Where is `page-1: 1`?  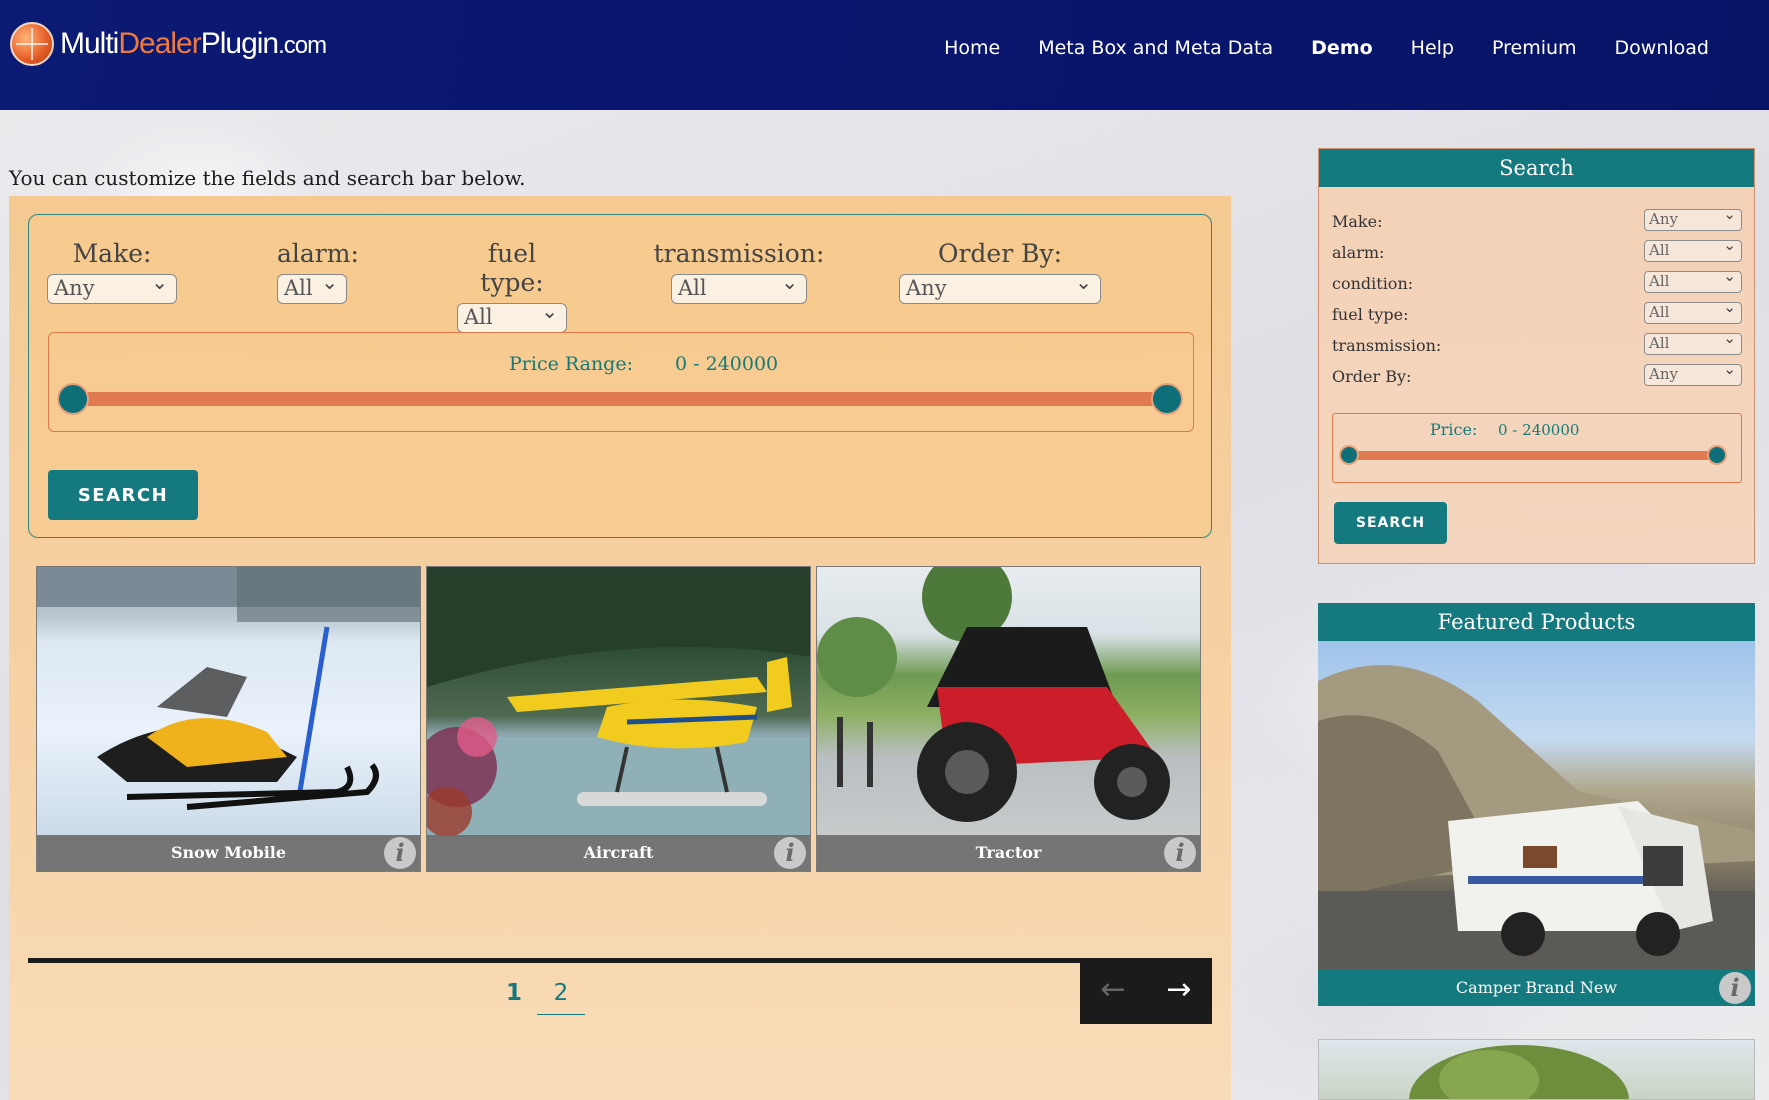 page-1: 1 is located at coordinates (514, 993).